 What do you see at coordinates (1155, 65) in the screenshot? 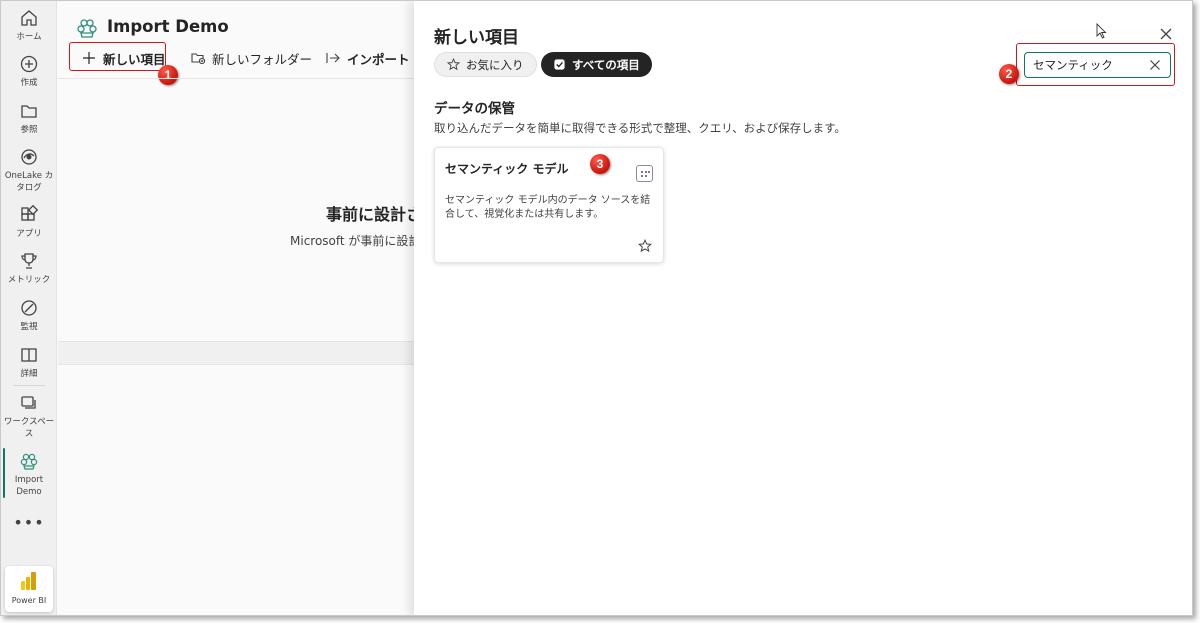
I see `clear-search-icon` at bounding box center [1155, 65].